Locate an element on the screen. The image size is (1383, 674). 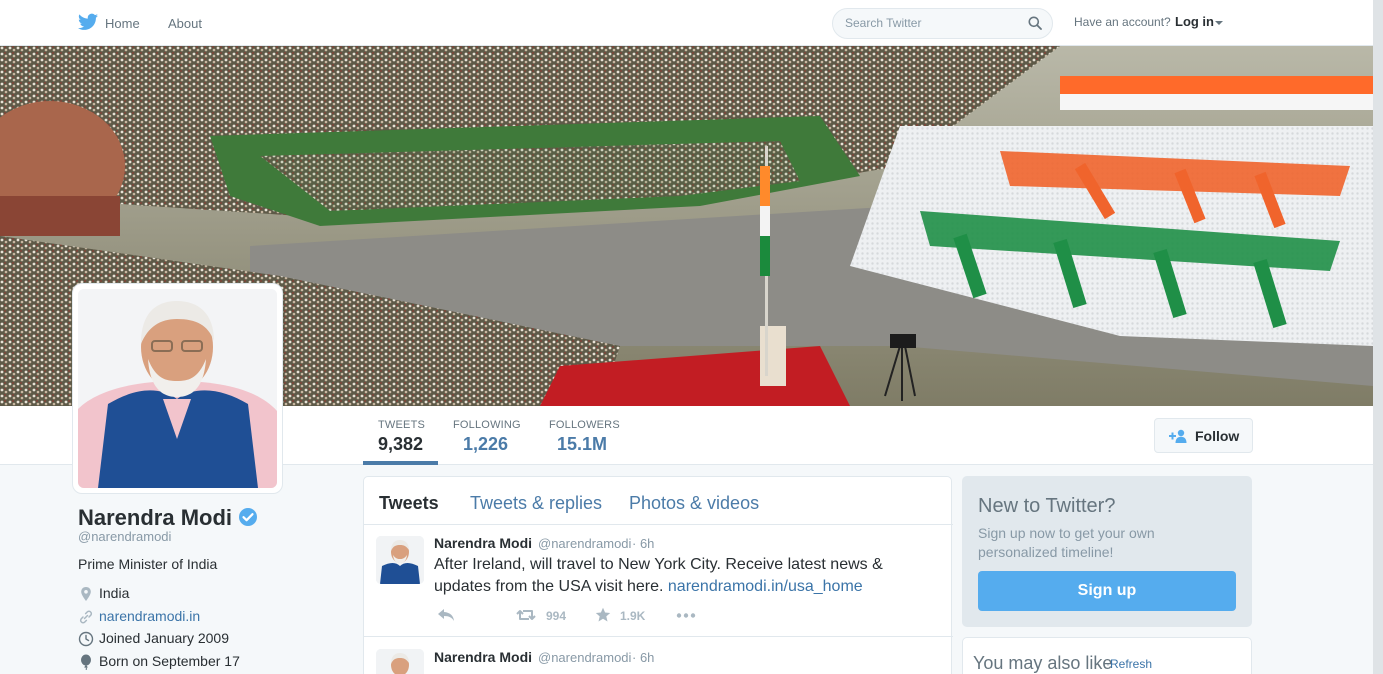
like-count: 1.9K is located at coordinates (633, 616).